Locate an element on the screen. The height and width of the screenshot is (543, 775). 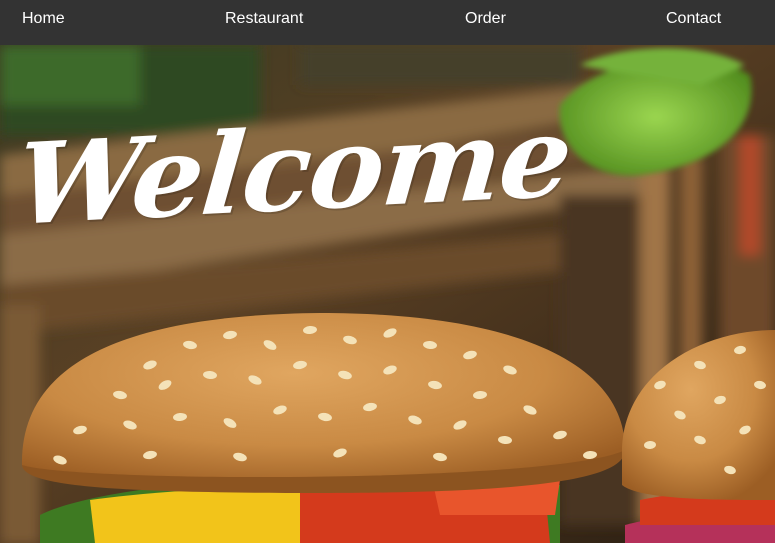
nav-link-restaurant: Restaurant is located at coordinates (264, 19).